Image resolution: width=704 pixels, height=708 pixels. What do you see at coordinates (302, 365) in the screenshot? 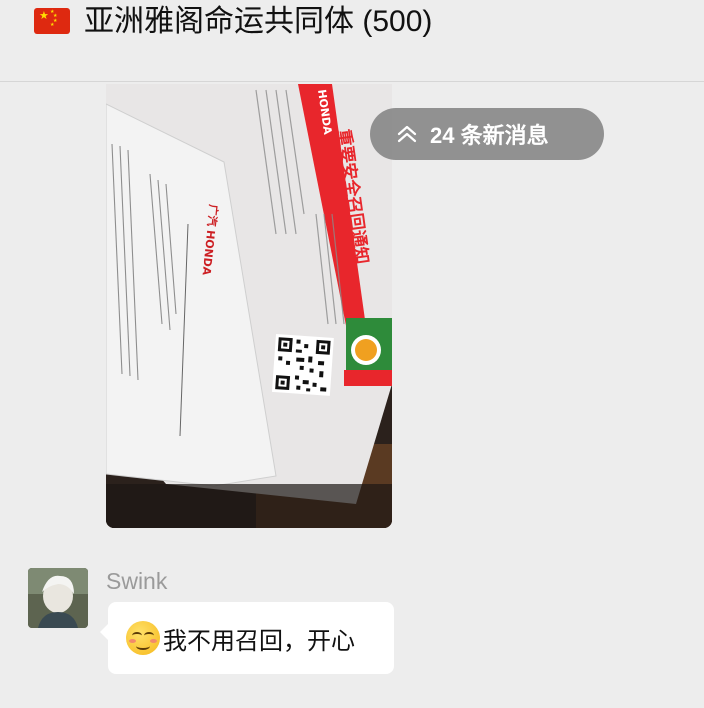
I see `qr-code` at bounding box center [302, 365].